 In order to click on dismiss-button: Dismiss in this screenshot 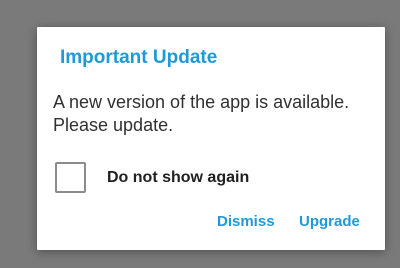, I will do `click(246, 221)`.